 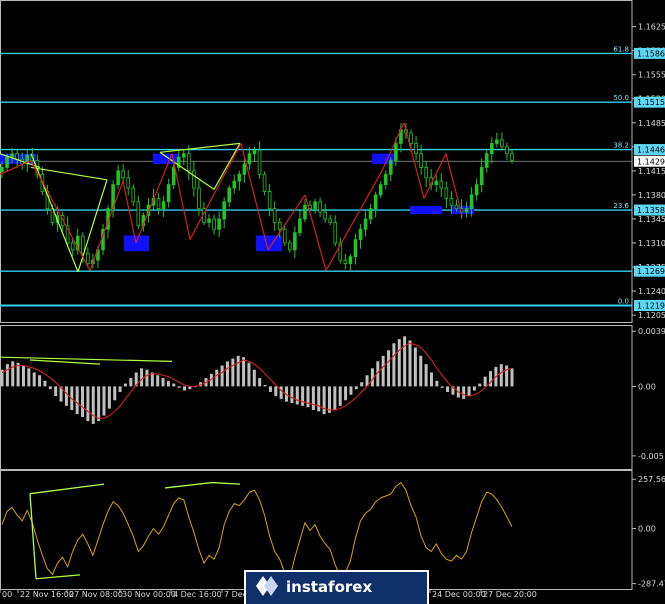 I want to click on main-tick-label: 1.1485, so click(x=651, y=123).